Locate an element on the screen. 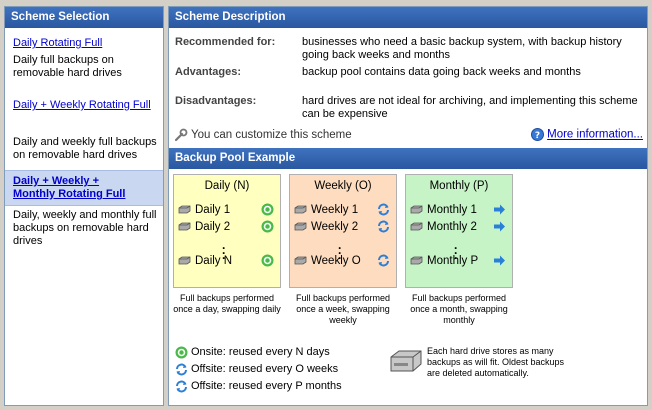 This screenshot has width=652, height=410. pool-item: Daily 1 is located at coordinates (204, 210).